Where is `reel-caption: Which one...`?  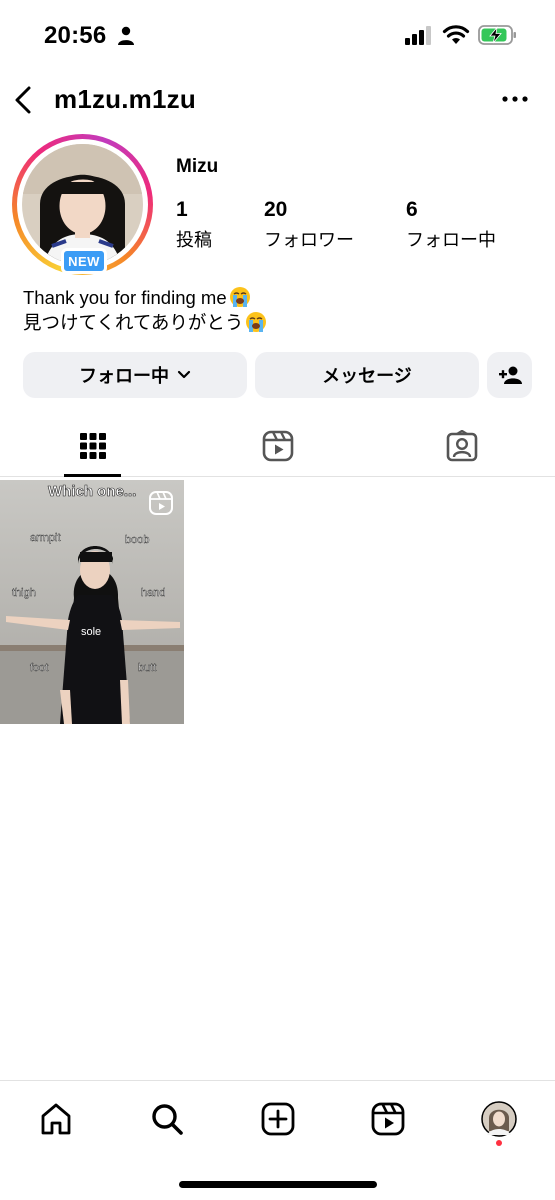 reel-caption: Which one... is located at coordinates (92, 492).